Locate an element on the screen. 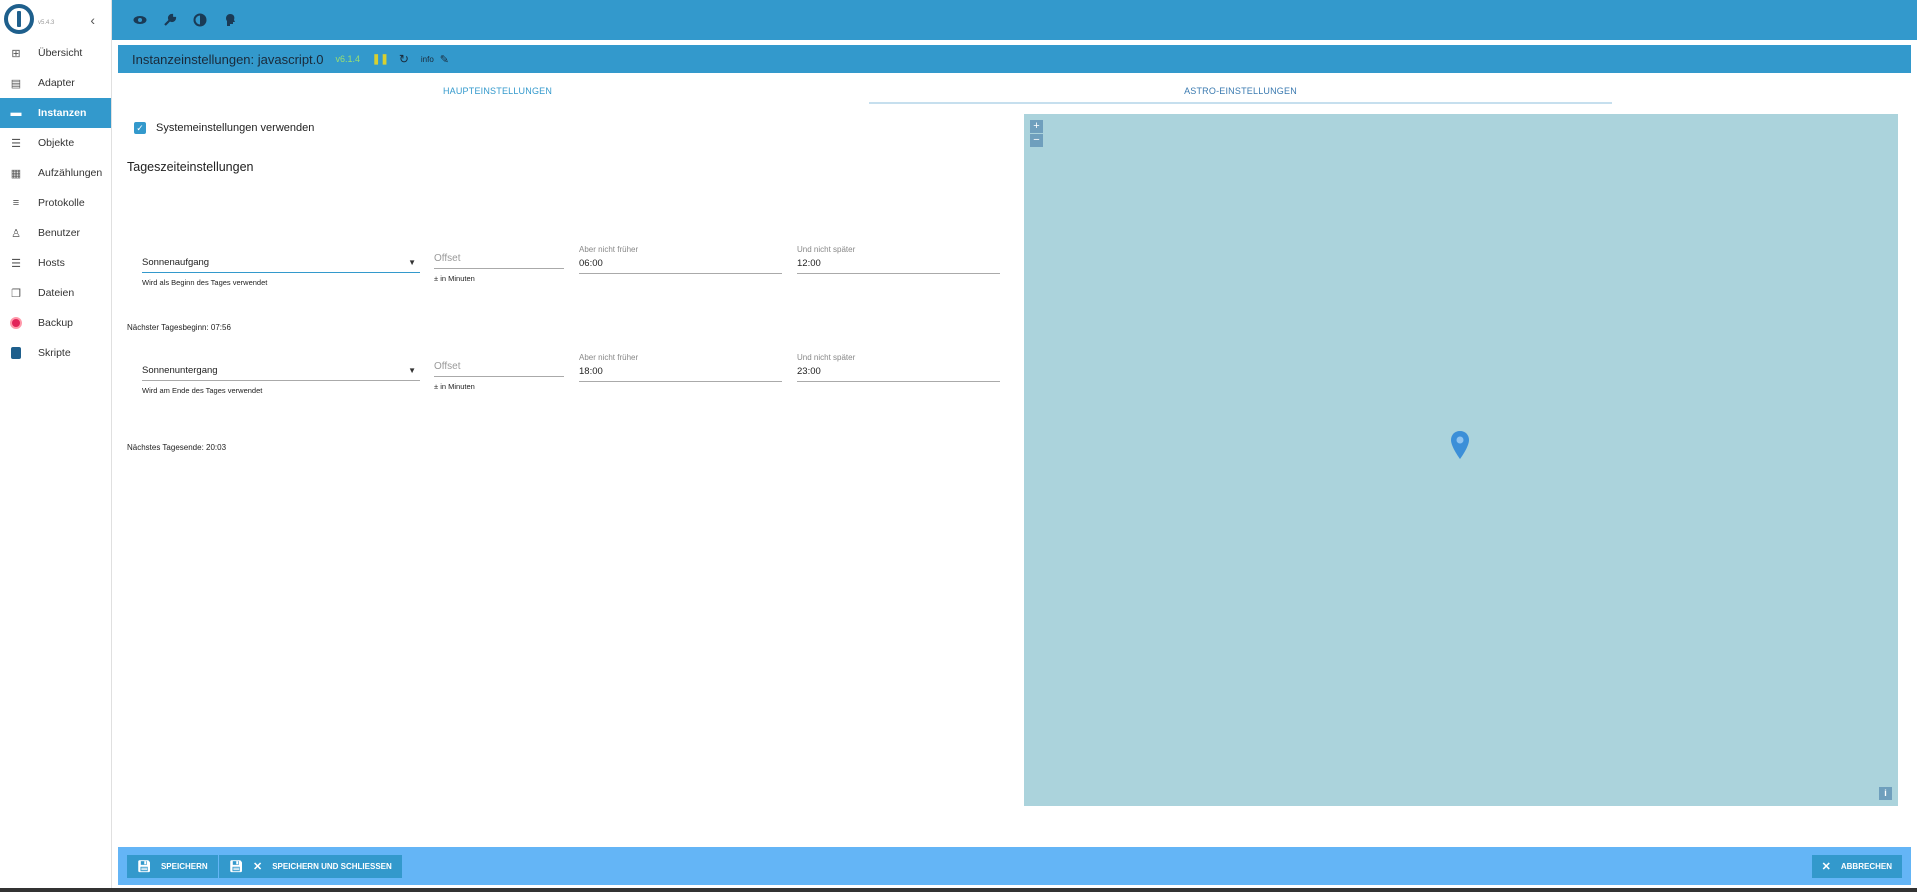 Image resolution: width=1917 pixels, height=892 pixels. sidebar-item-label: Benutzer is located at coordinates (59, 233).